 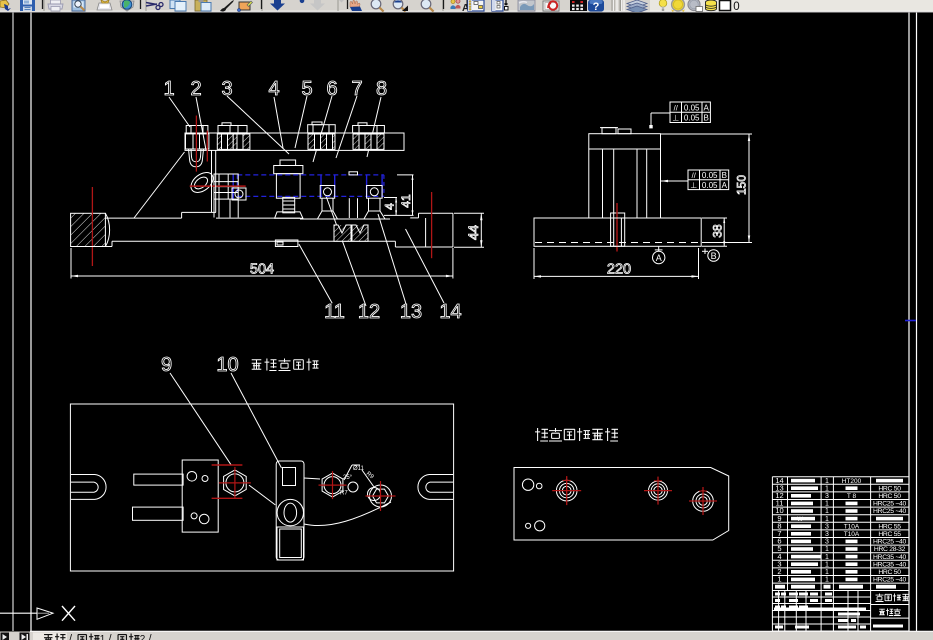 I want to click on svg-text: 12, so click(x=369, y=312).